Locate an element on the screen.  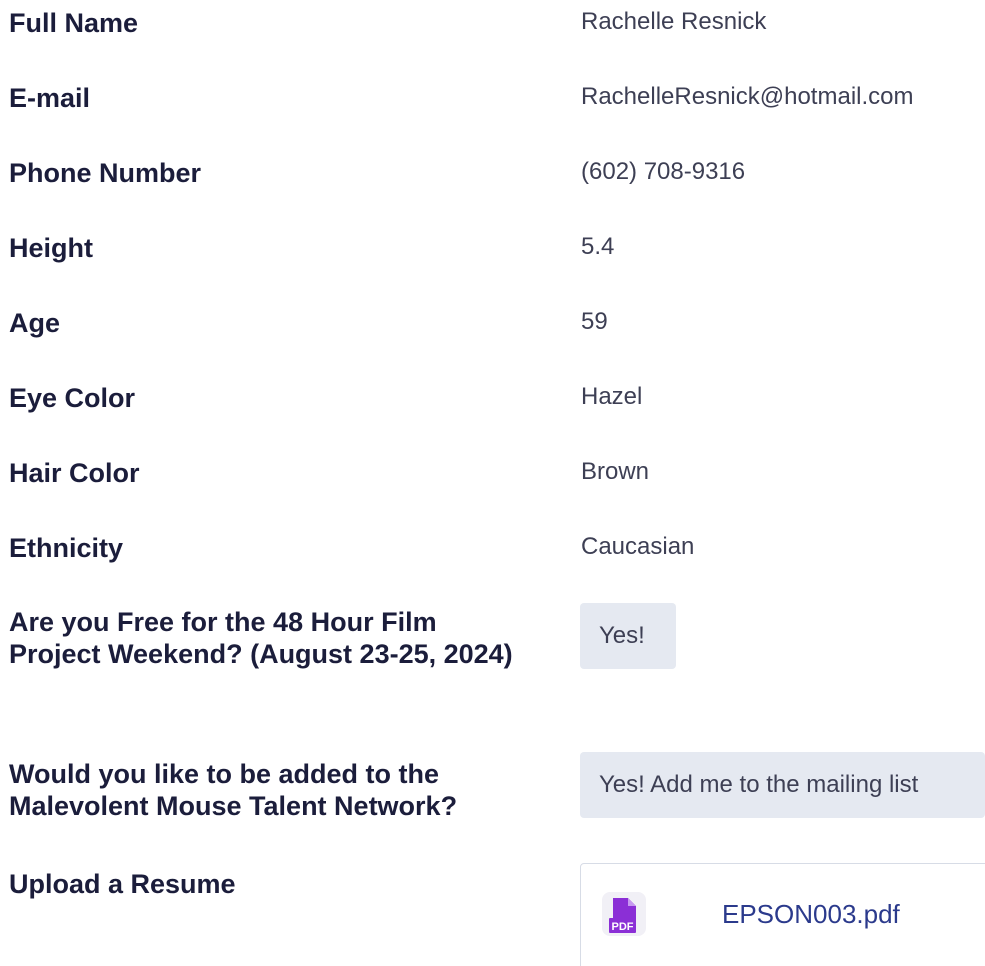
height-label: Height is located at coordinates (51, 248).